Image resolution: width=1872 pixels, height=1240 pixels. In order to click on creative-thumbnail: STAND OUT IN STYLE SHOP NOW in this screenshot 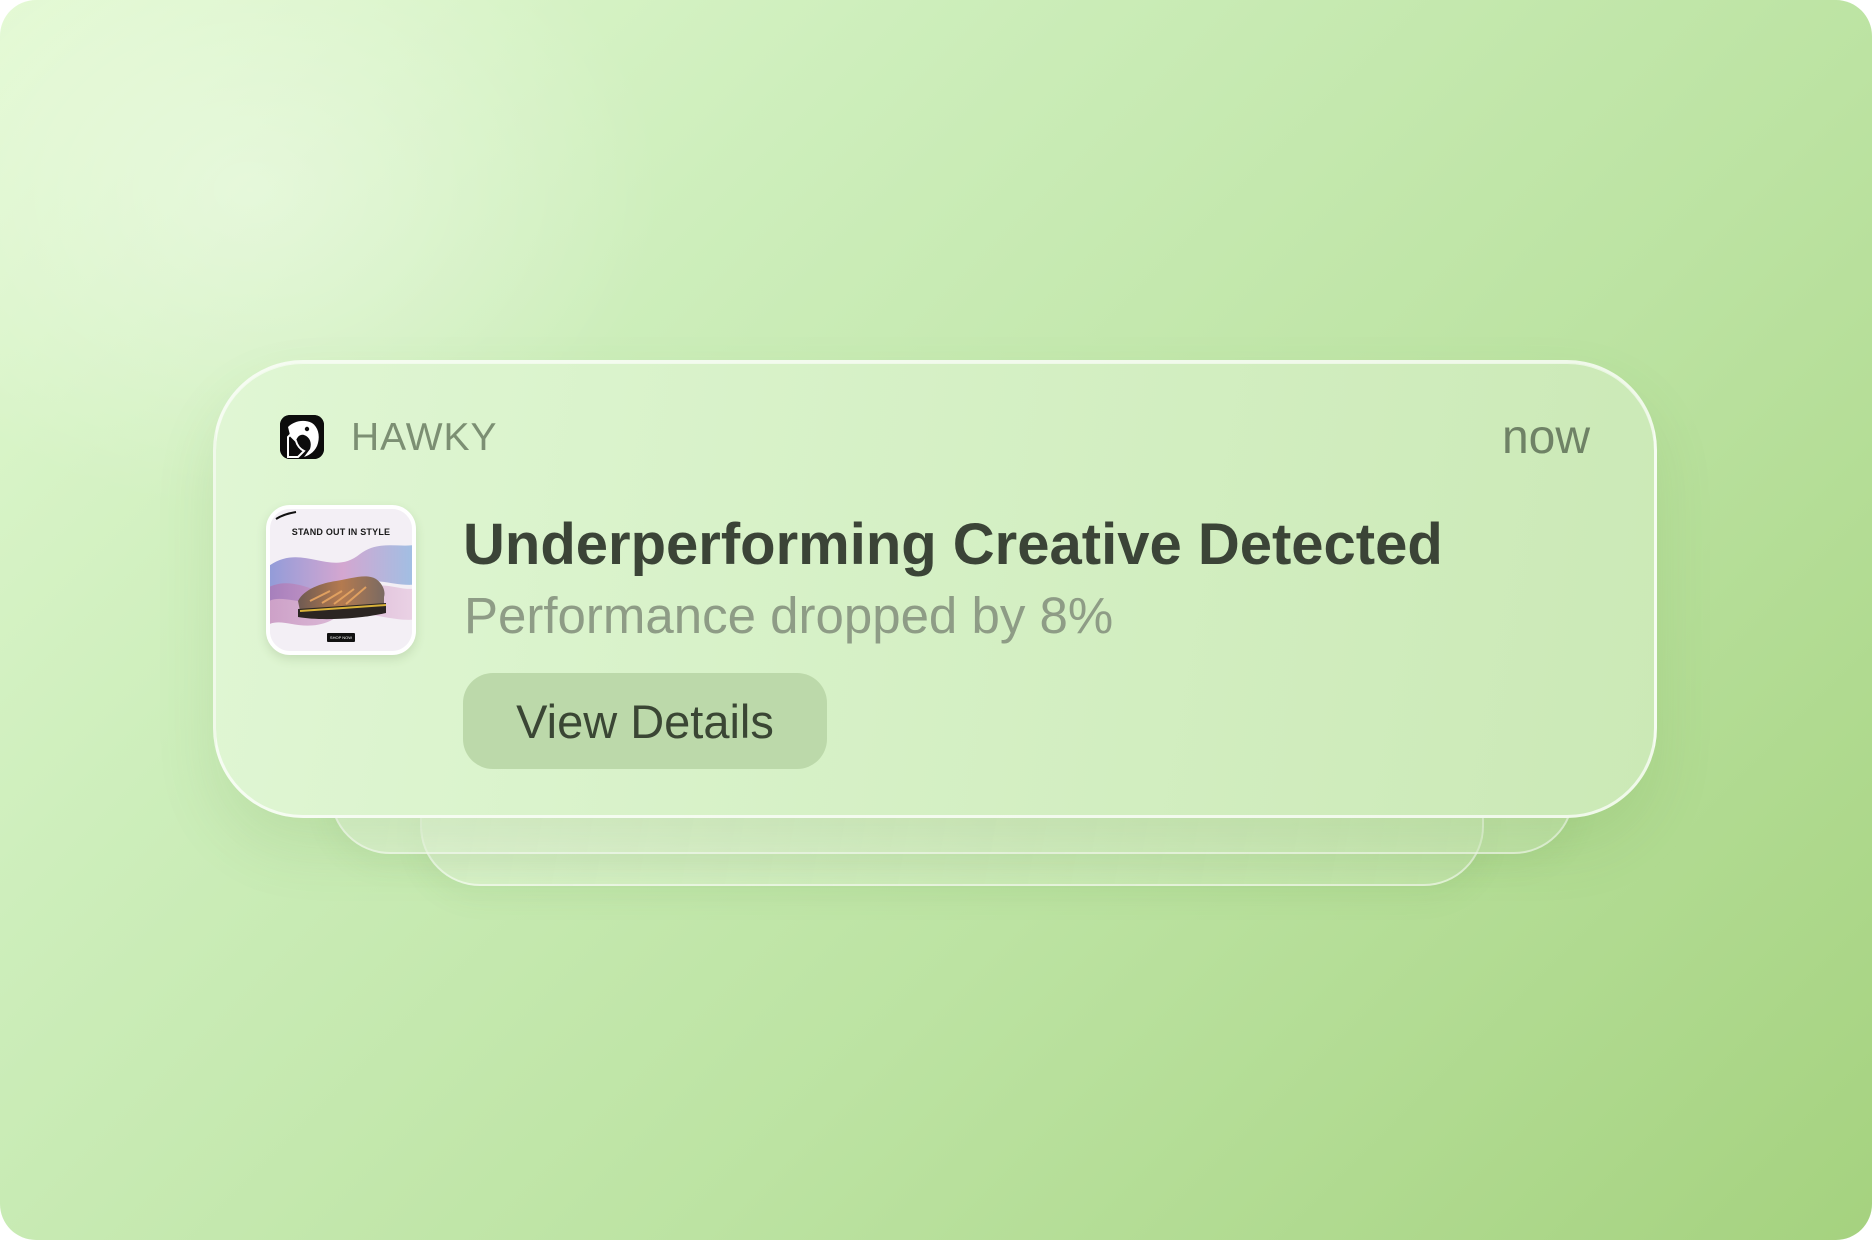, I will do `click(341, 580)`.